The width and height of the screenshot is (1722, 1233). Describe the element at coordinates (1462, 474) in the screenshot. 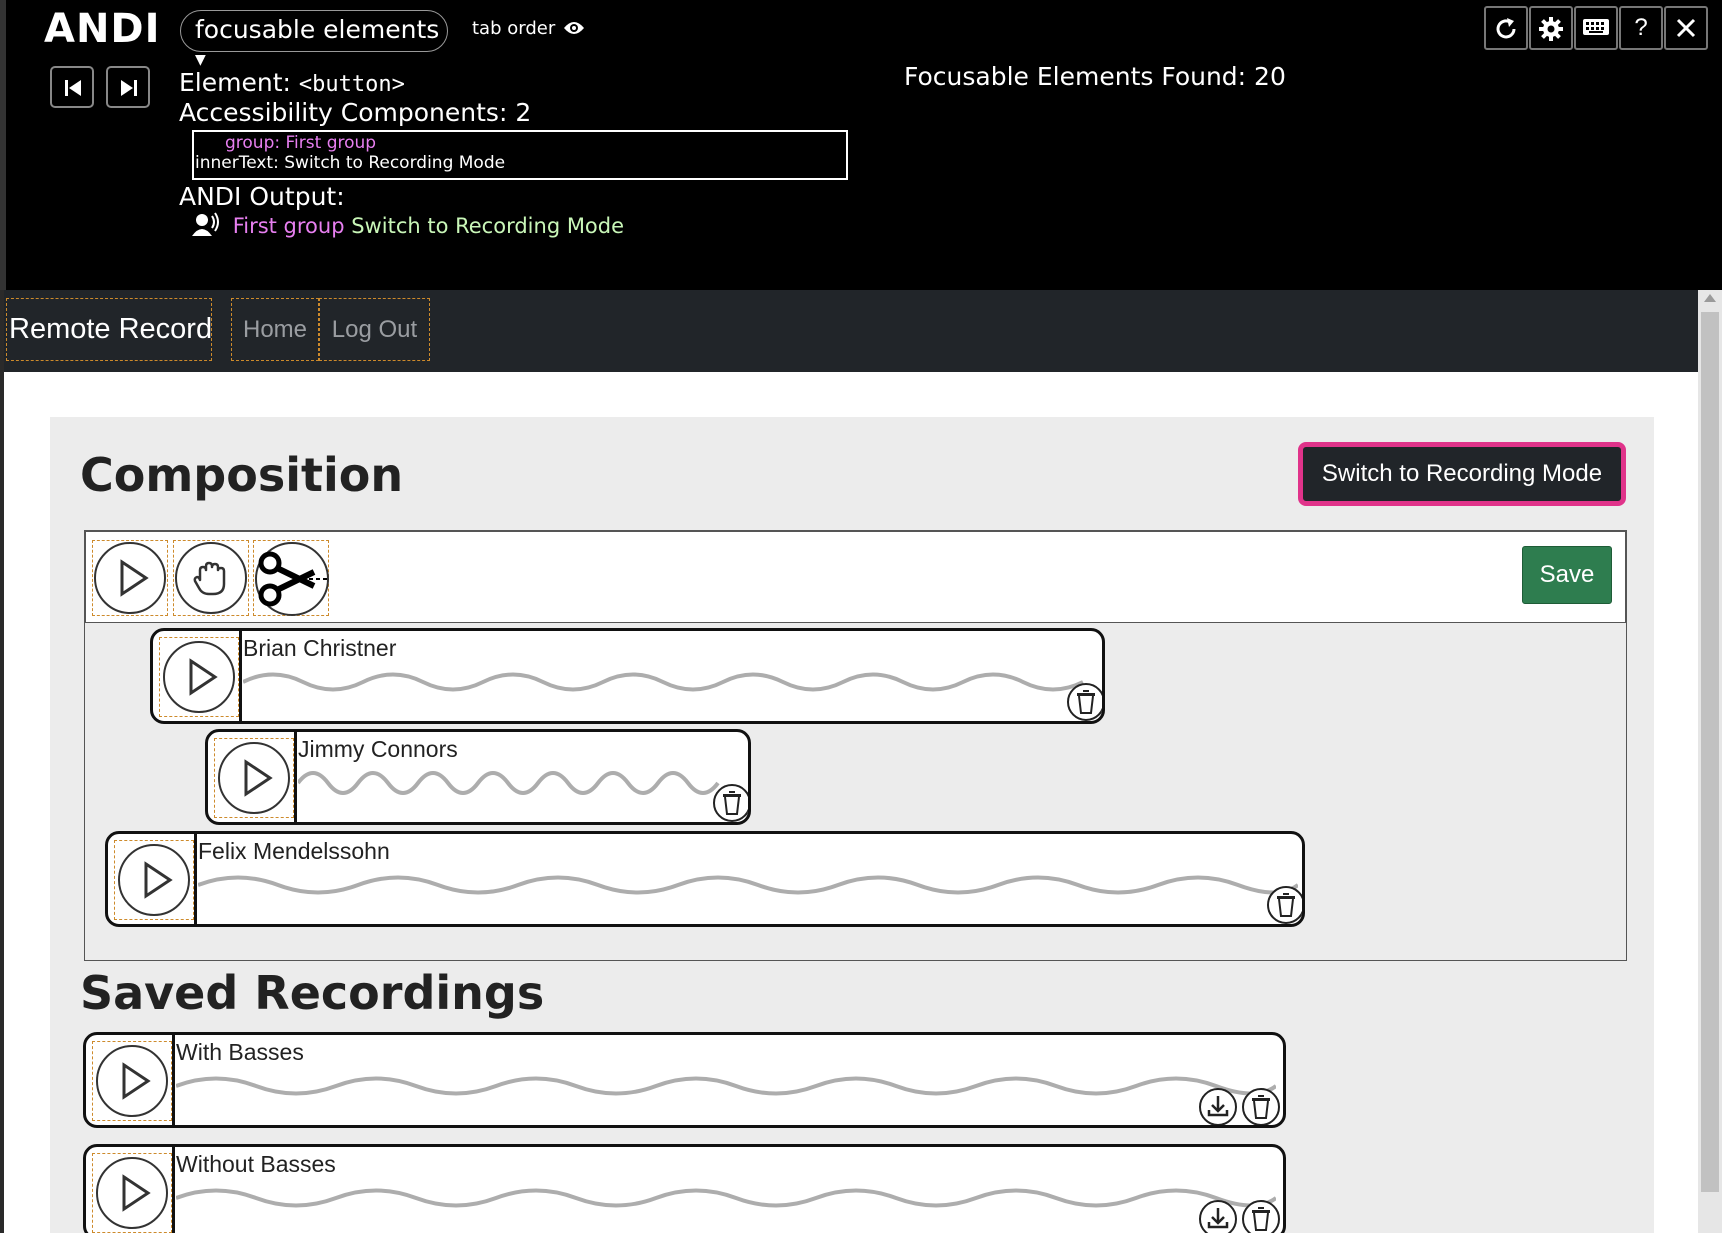

I see `switch-recording-mode-button: Switch to Recording Mode` at that location.